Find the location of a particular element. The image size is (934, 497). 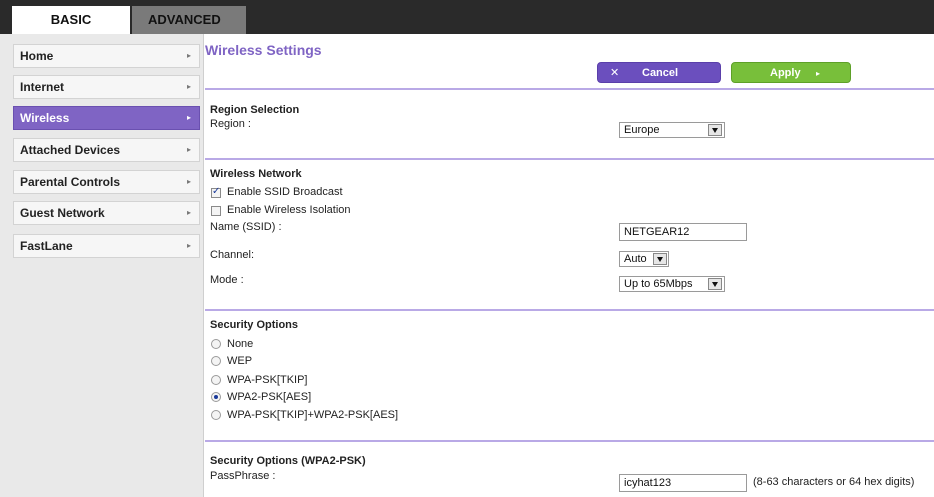

apply-button: Apply ▸ is located at coordinates (791, 72).